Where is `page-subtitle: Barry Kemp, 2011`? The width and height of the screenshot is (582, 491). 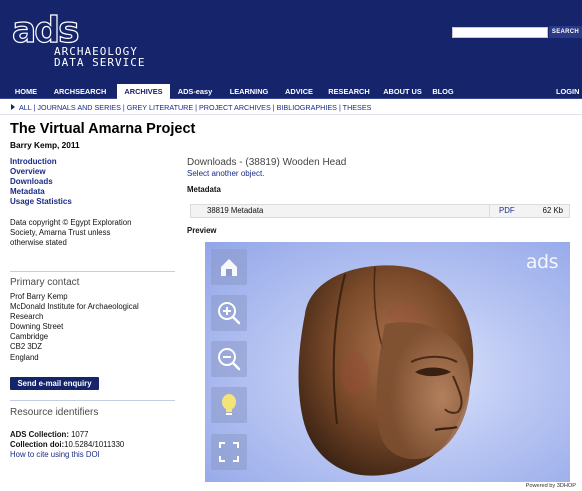 page-subtitle: Barry Kemp, 2011 is located at coordinates (45, 145).